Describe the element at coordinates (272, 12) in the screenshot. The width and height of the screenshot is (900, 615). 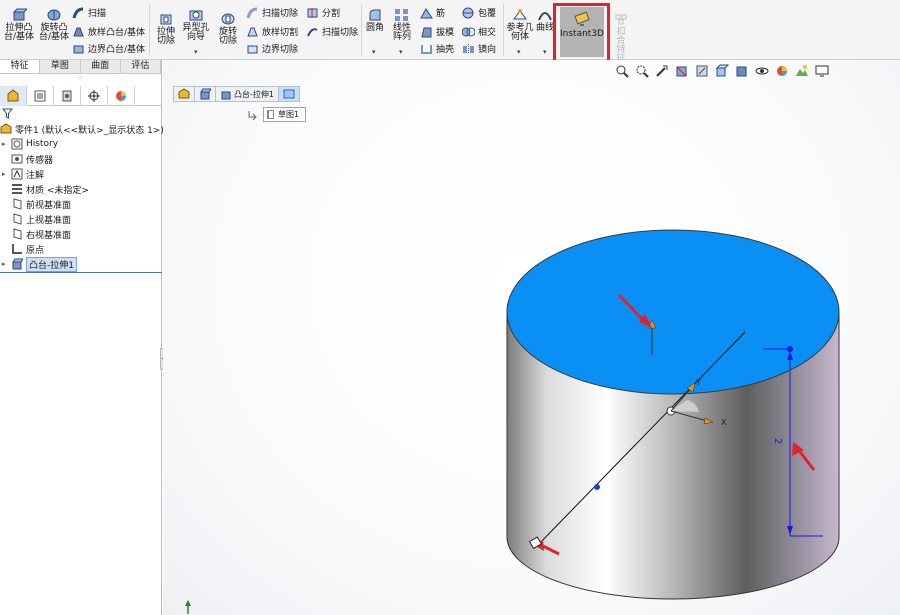
I see `swept-cut-button: 扫描切除` at that location.